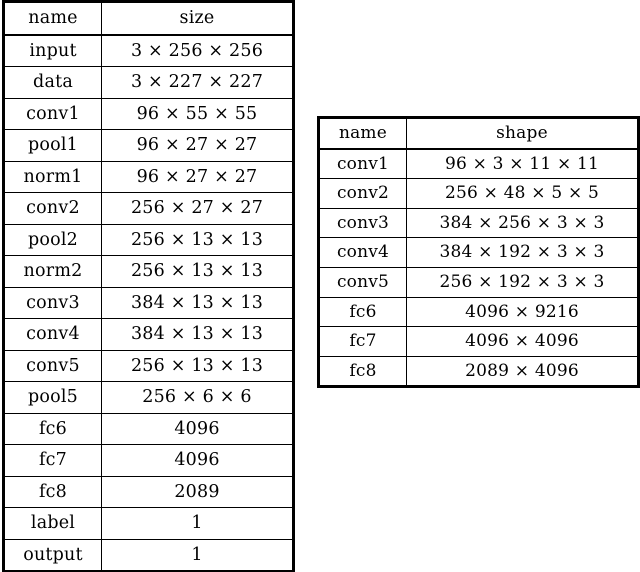 The width and height of the screenshot is (640, 572). Describe the element at coordinates (522, 133) in the screenshot. I see `column-header-shape: shape` at that location.